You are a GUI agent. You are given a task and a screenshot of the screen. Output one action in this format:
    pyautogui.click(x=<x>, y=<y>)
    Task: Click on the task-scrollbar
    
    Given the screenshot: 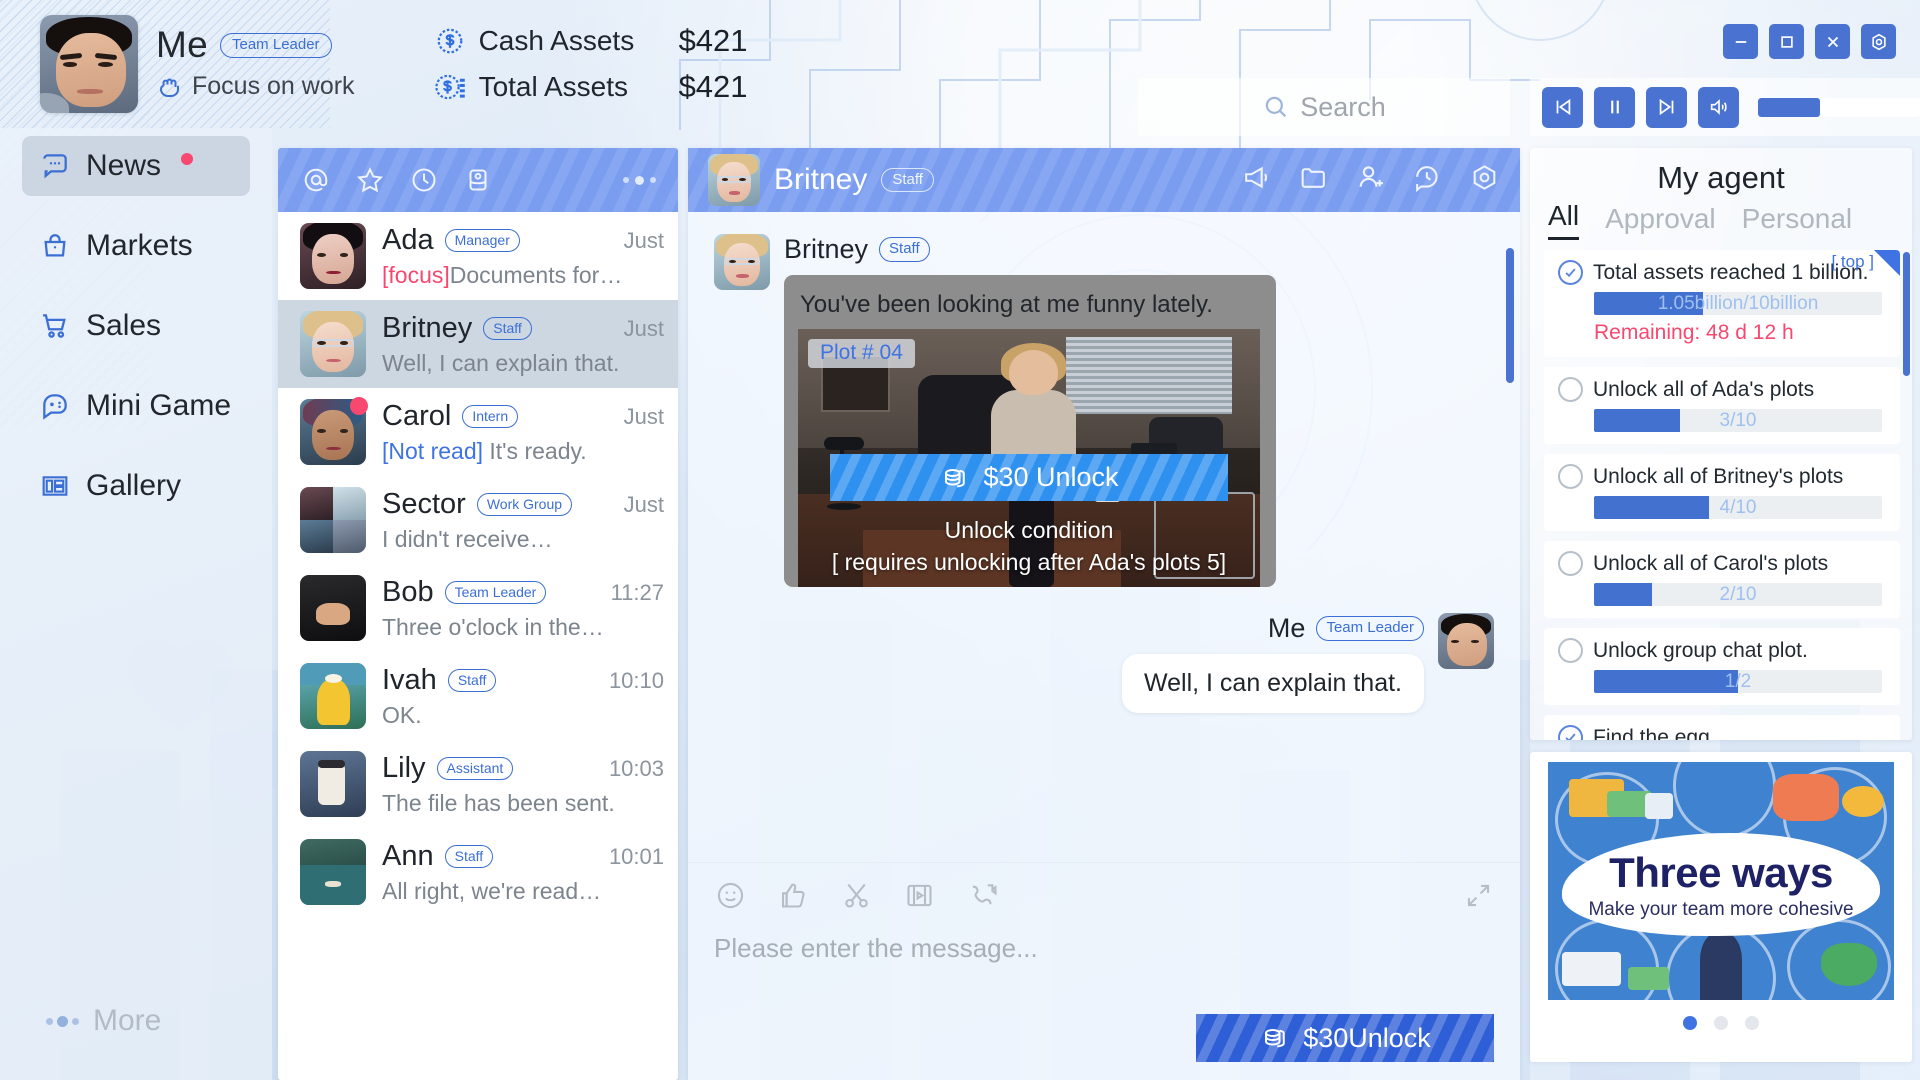 What is the action you would take?
    pyautogui.click(x=1906, y=352)
    